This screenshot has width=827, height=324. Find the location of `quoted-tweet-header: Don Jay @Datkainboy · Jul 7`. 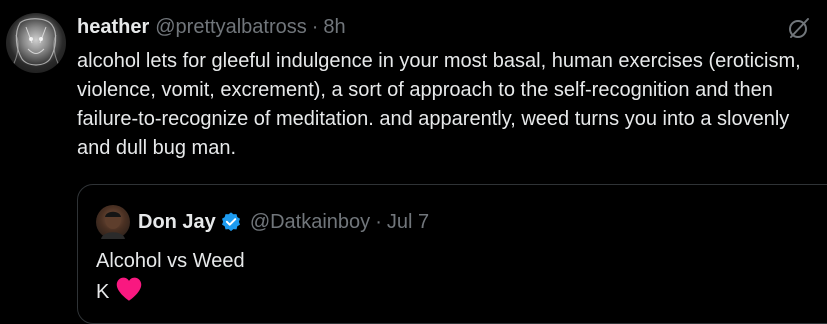

quoted-tweet-header: Don Jay @Datkainboy · Jul 7 is located at coordinates (262, 222).